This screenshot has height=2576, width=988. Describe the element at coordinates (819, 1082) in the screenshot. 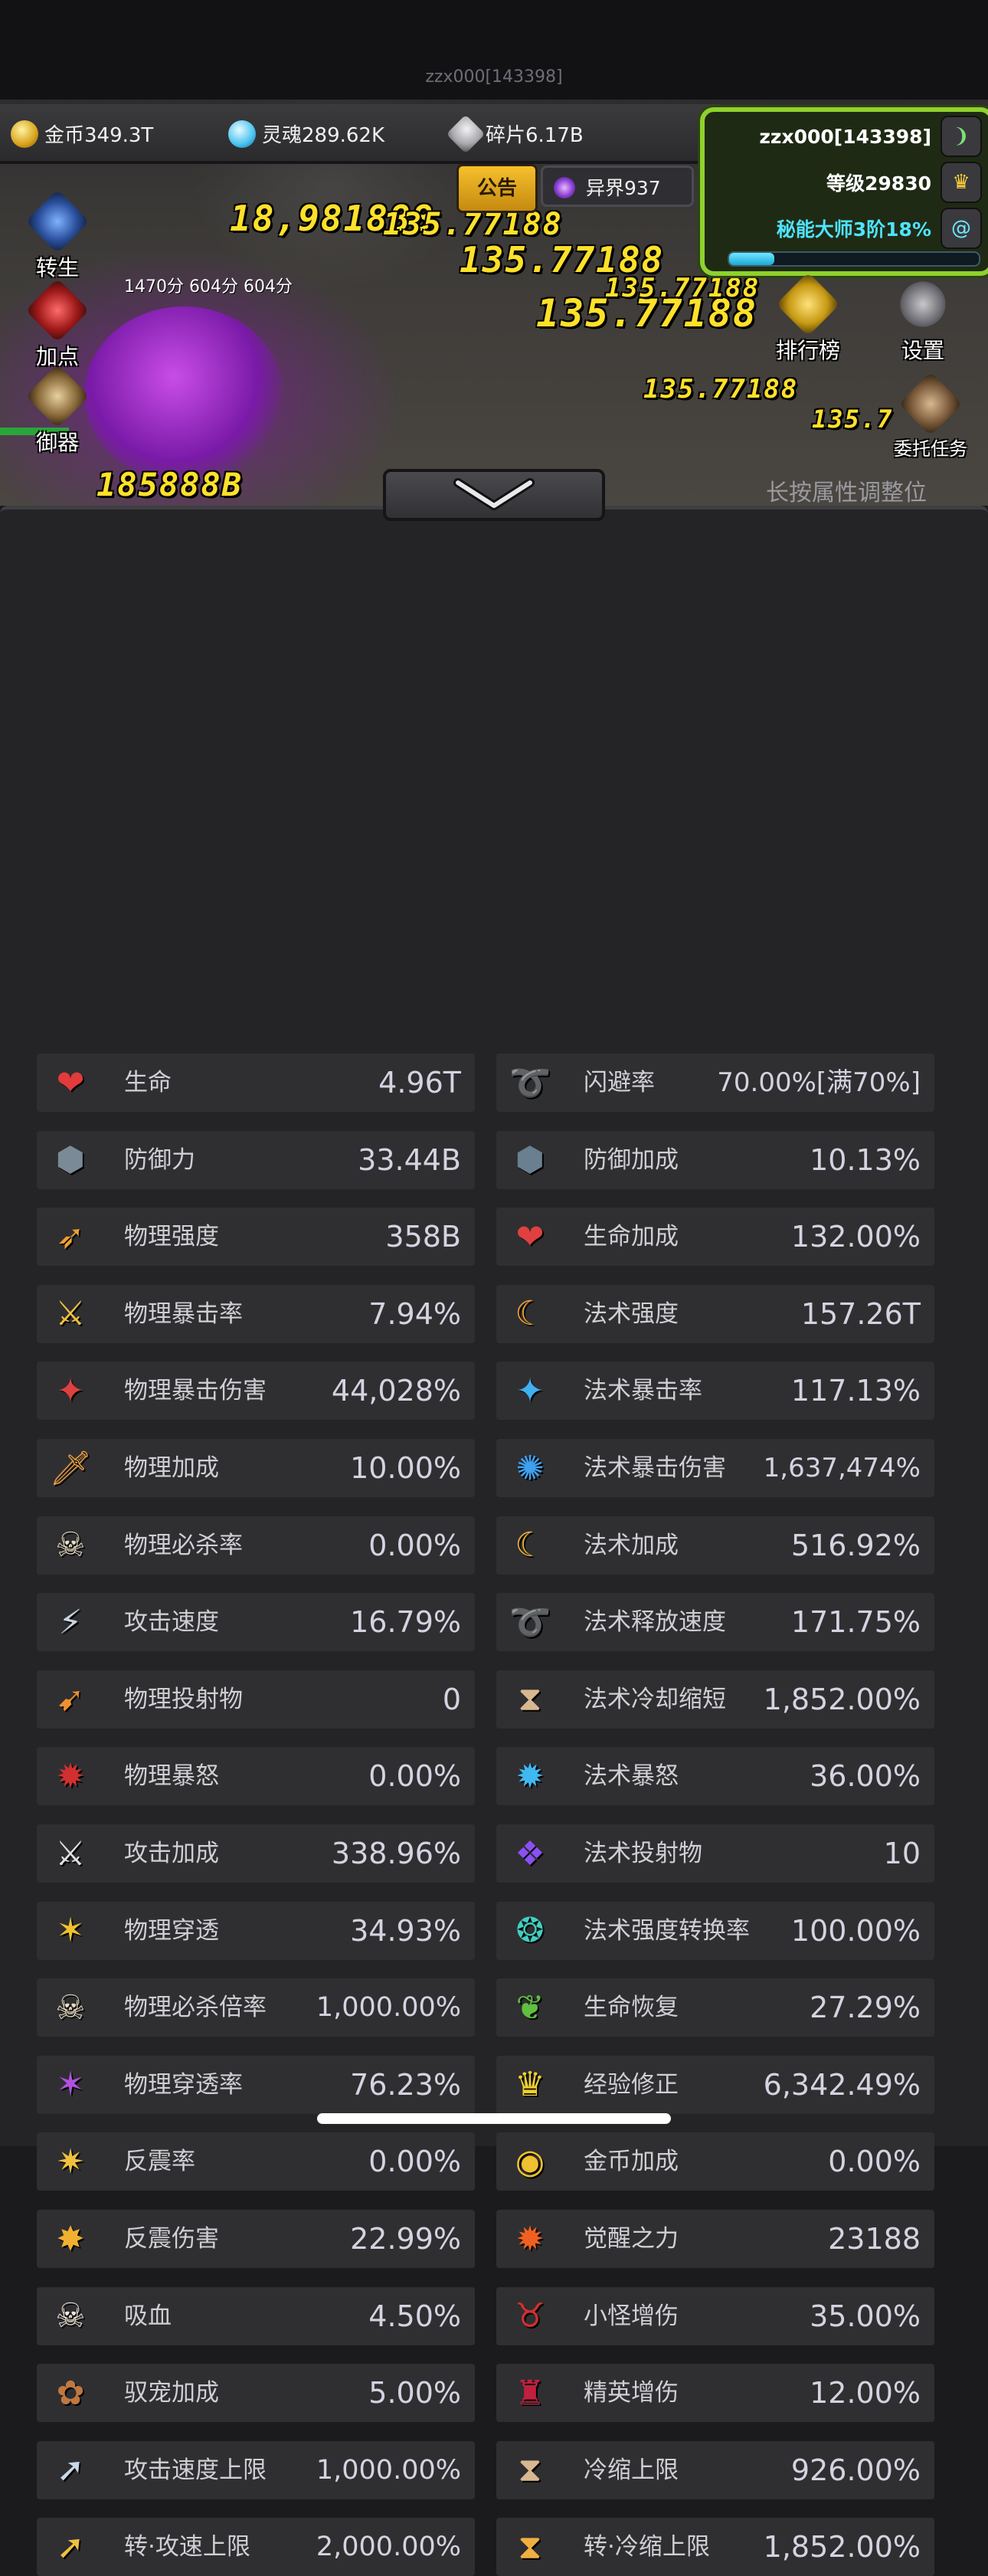

I see `stat-value: 70.00%[满70%]` at that location.